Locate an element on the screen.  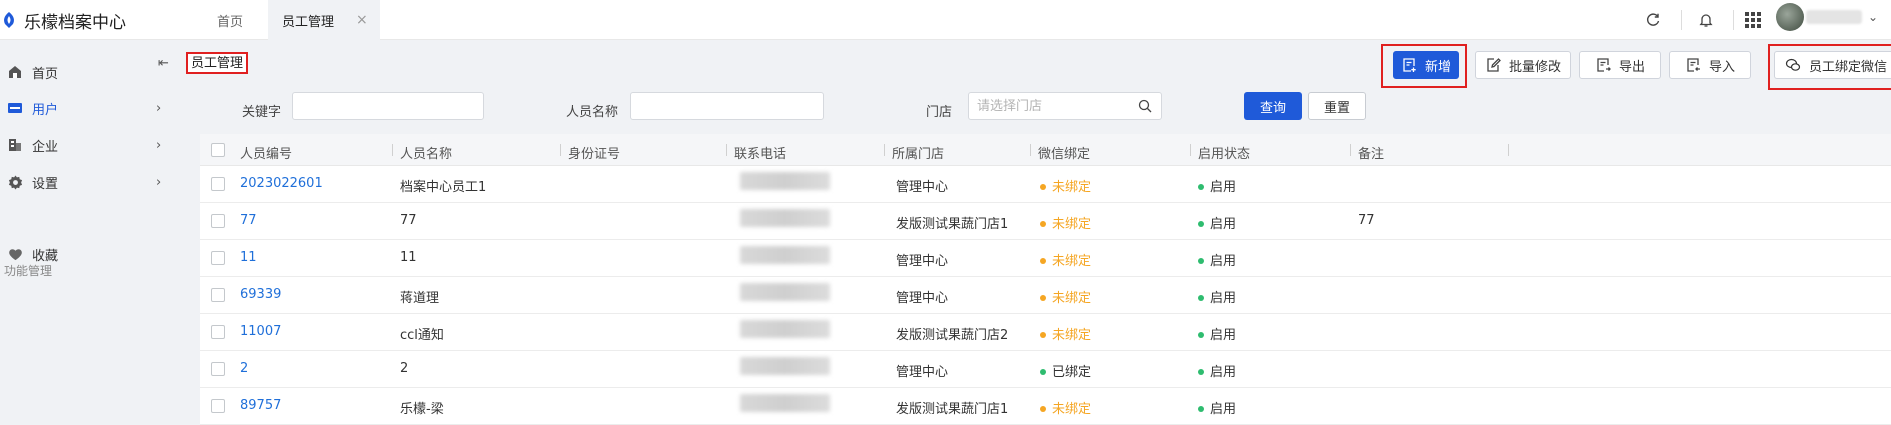
column-header: 人员名称 is located at coordinates (426, 152).